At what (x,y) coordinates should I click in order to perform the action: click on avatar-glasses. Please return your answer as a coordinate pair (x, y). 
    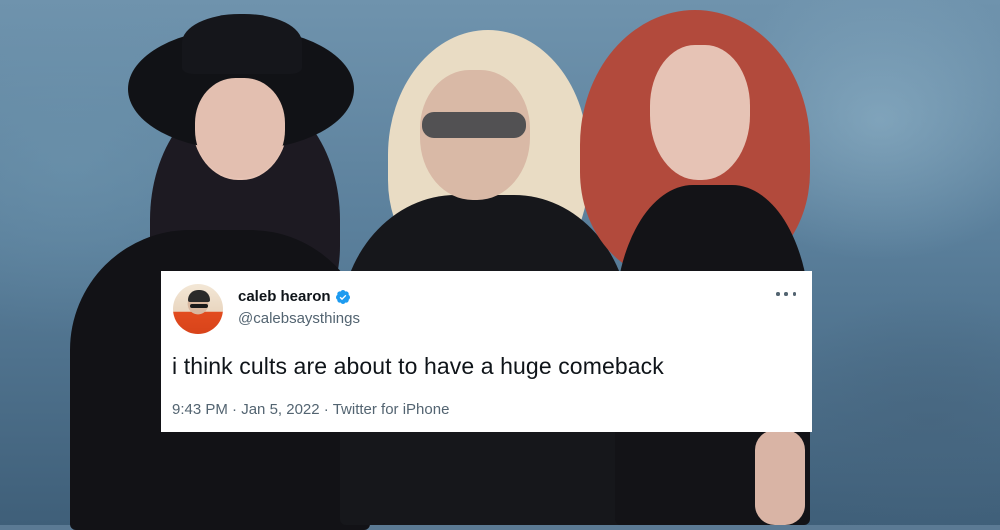
    Looking at the image, I should click on (199, 306).